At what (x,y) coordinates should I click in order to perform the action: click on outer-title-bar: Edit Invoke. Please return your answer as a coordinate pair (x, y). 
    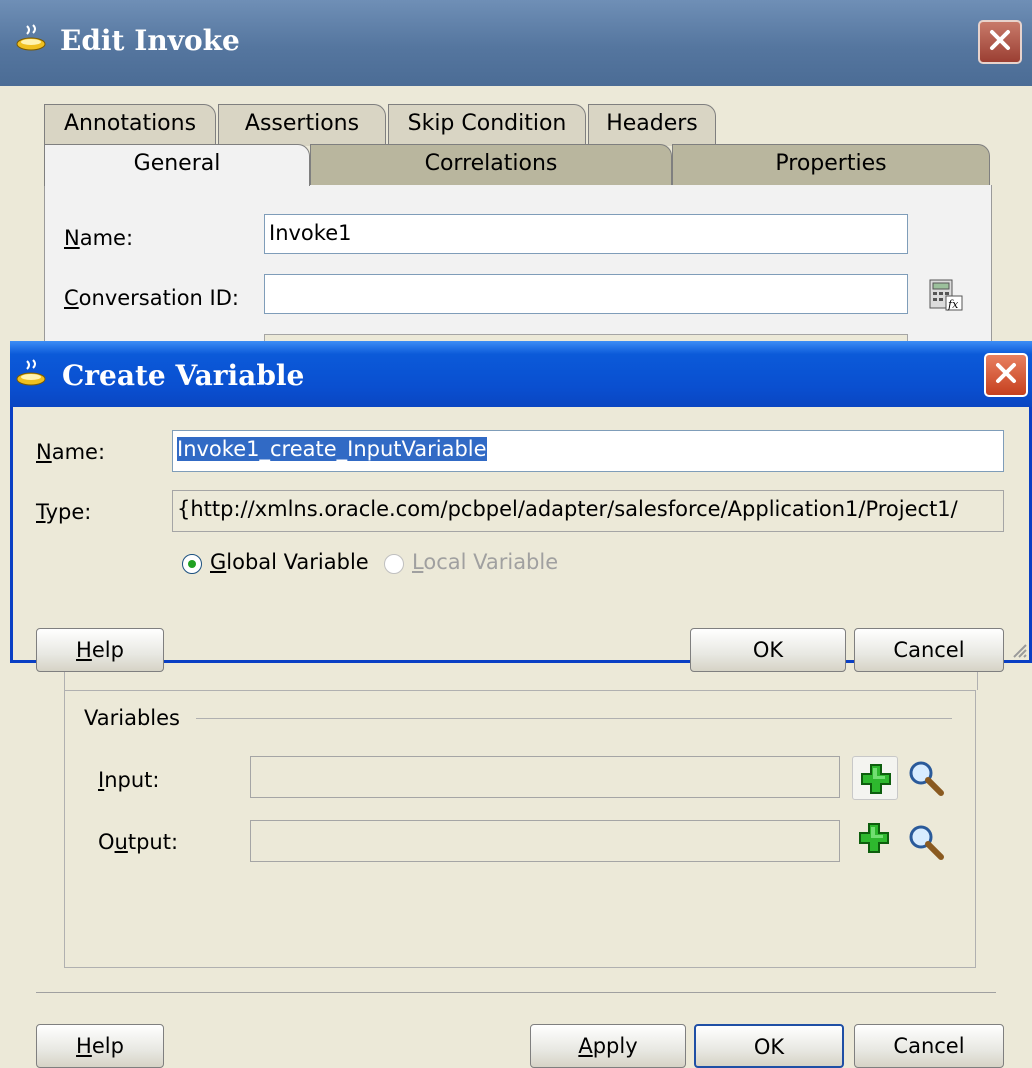
    Looking at the image, I should click on (516, 43).